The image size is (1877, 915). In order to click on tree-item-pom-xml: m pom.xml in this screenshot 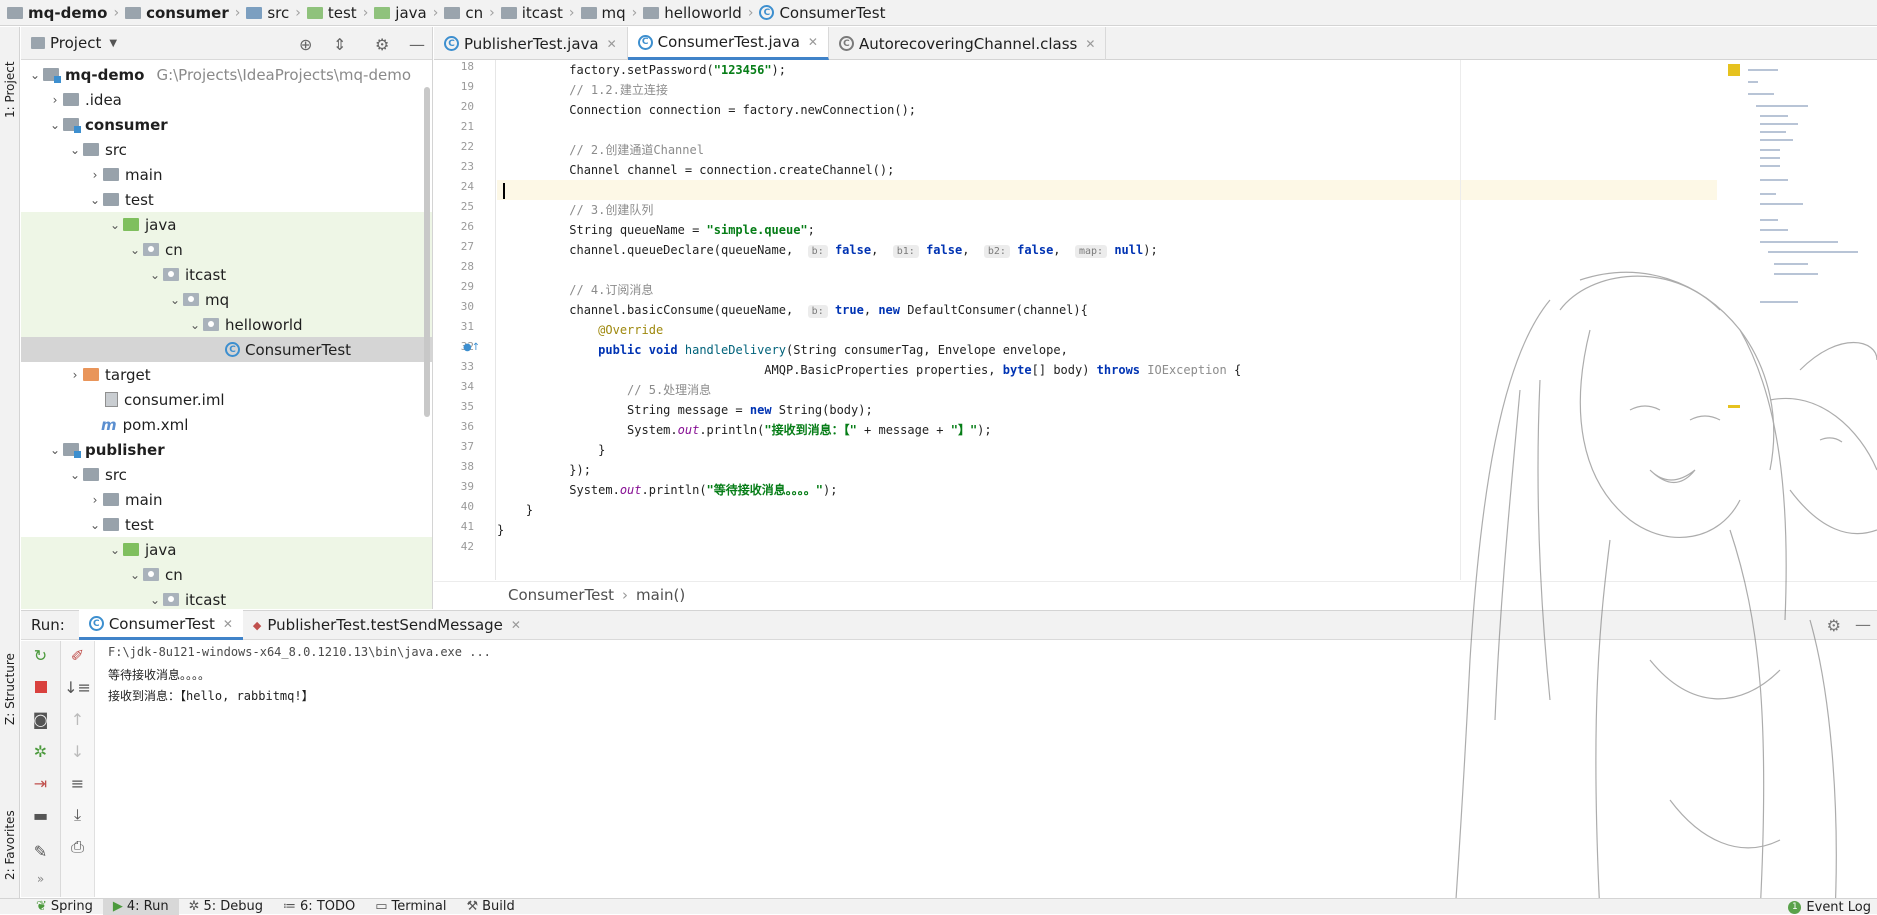, I will do `click(226, 424)`.